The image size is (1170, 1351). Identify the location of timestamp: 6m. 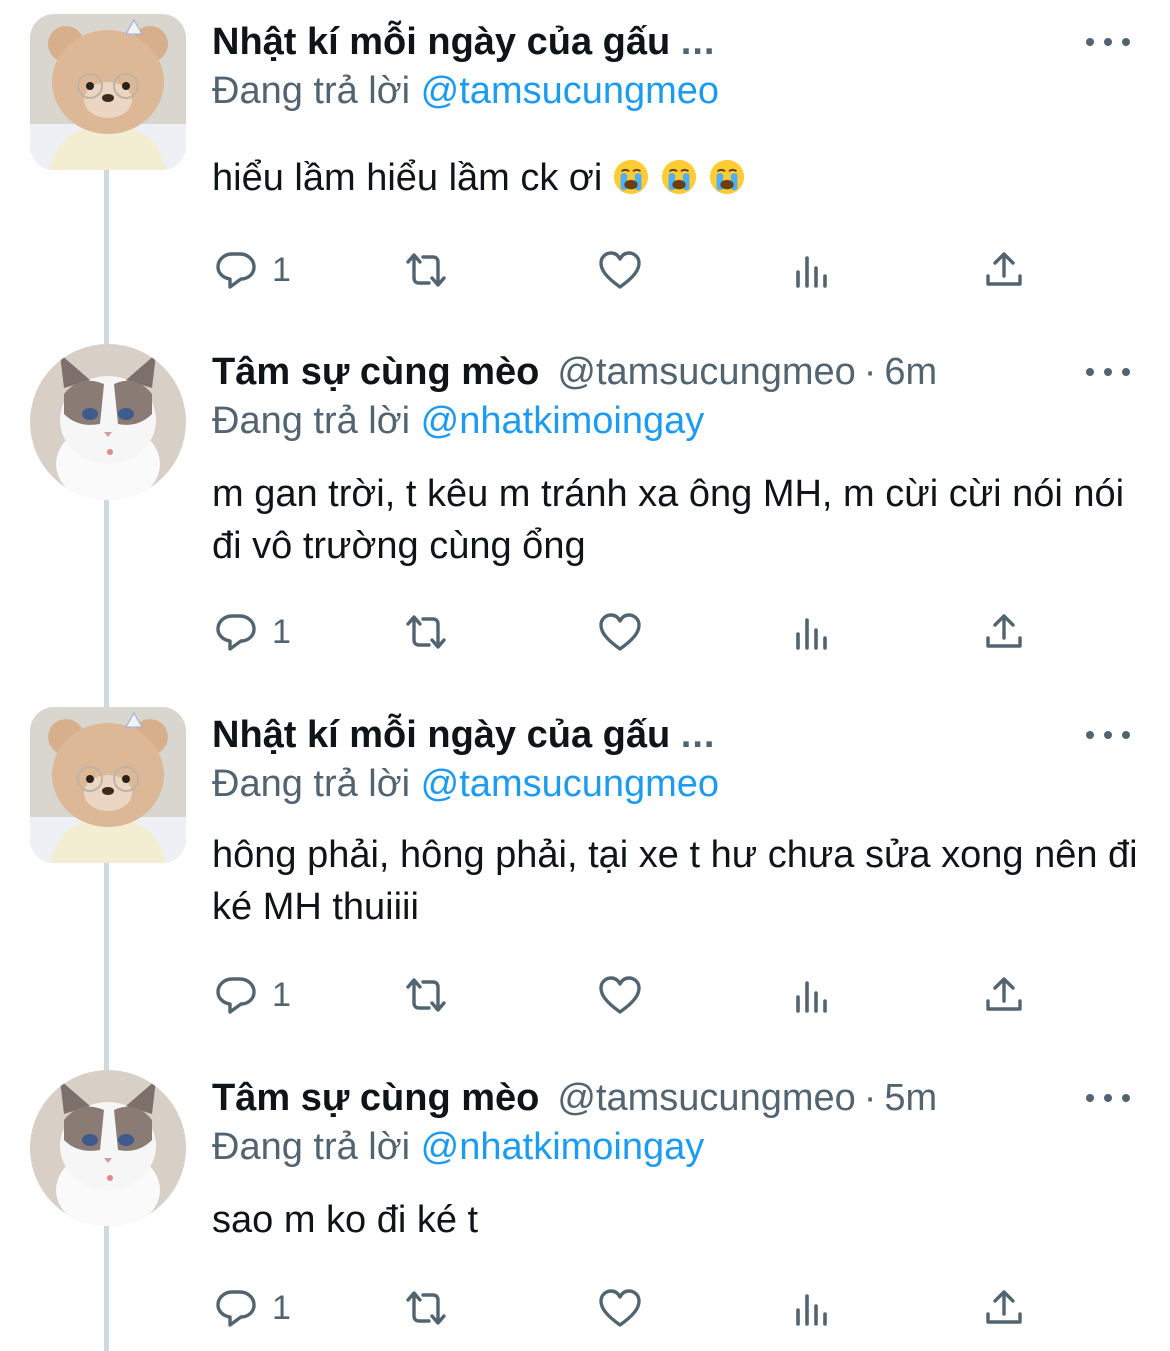
(910, 372).